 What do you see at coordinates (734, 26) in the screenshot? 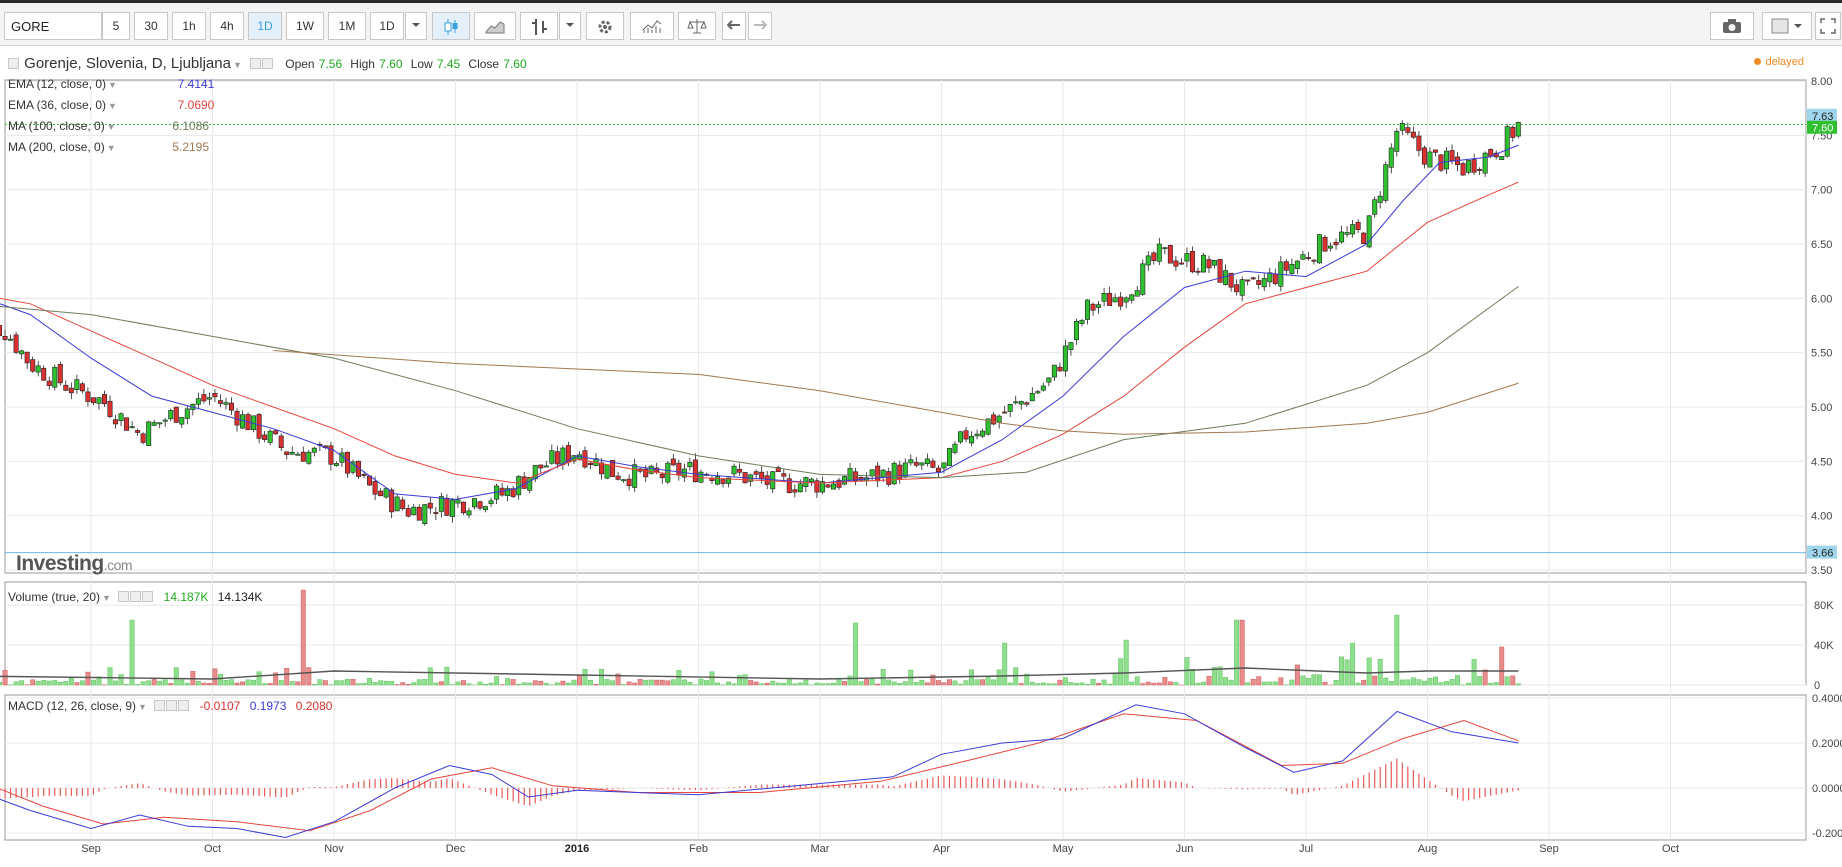
I see `undo-button` at bounding box center [734, 26].